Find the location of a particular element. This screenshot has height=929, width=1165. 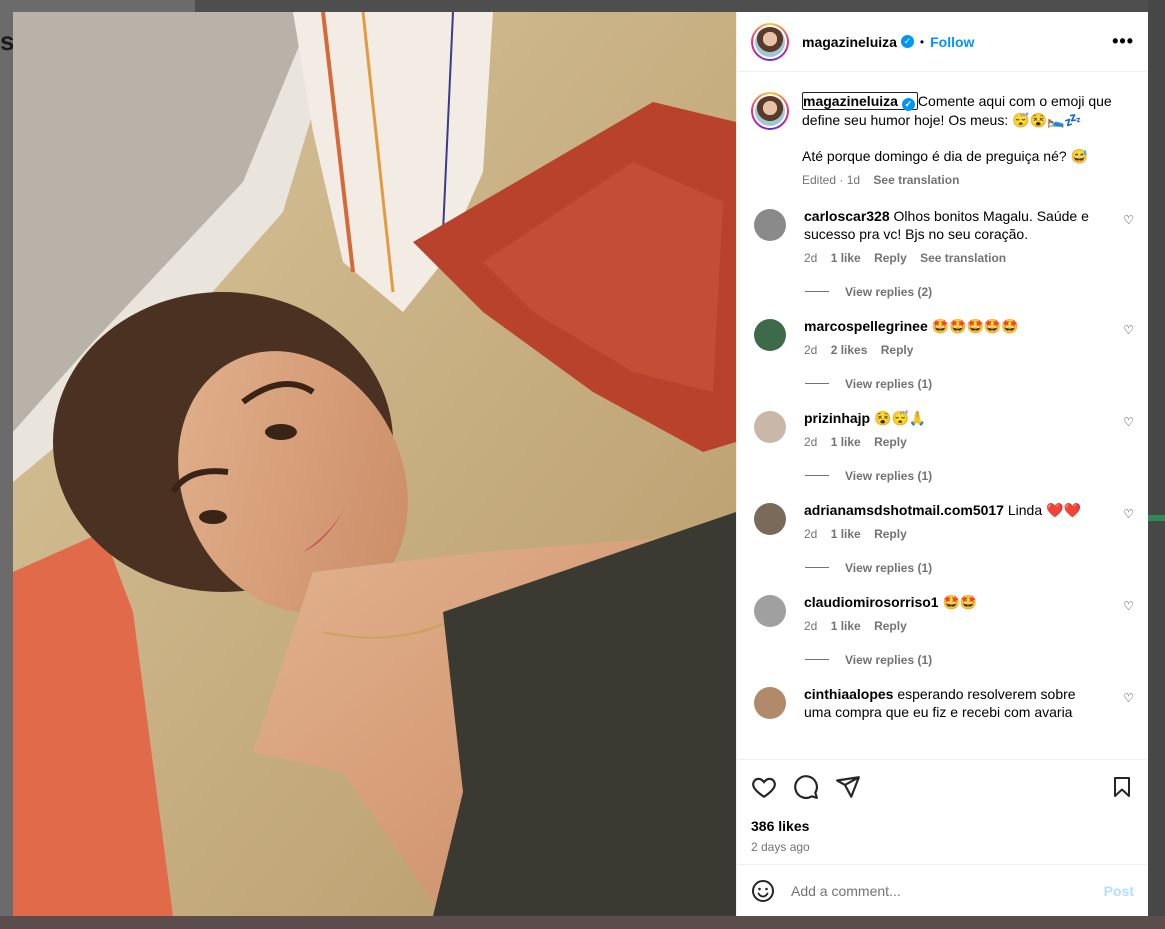

paper-plane-icon is located at coordinates (848, 787).